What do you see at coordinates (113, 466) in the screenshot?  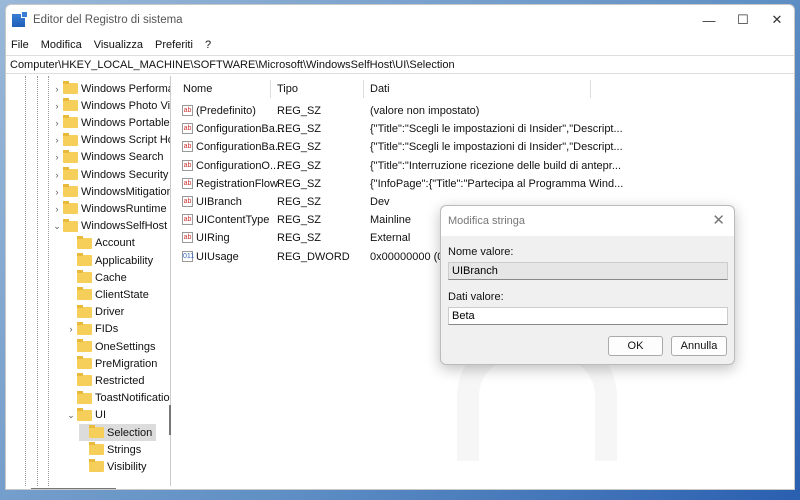 I see `tree-item: Visibility` at bounding box center [113, 466].